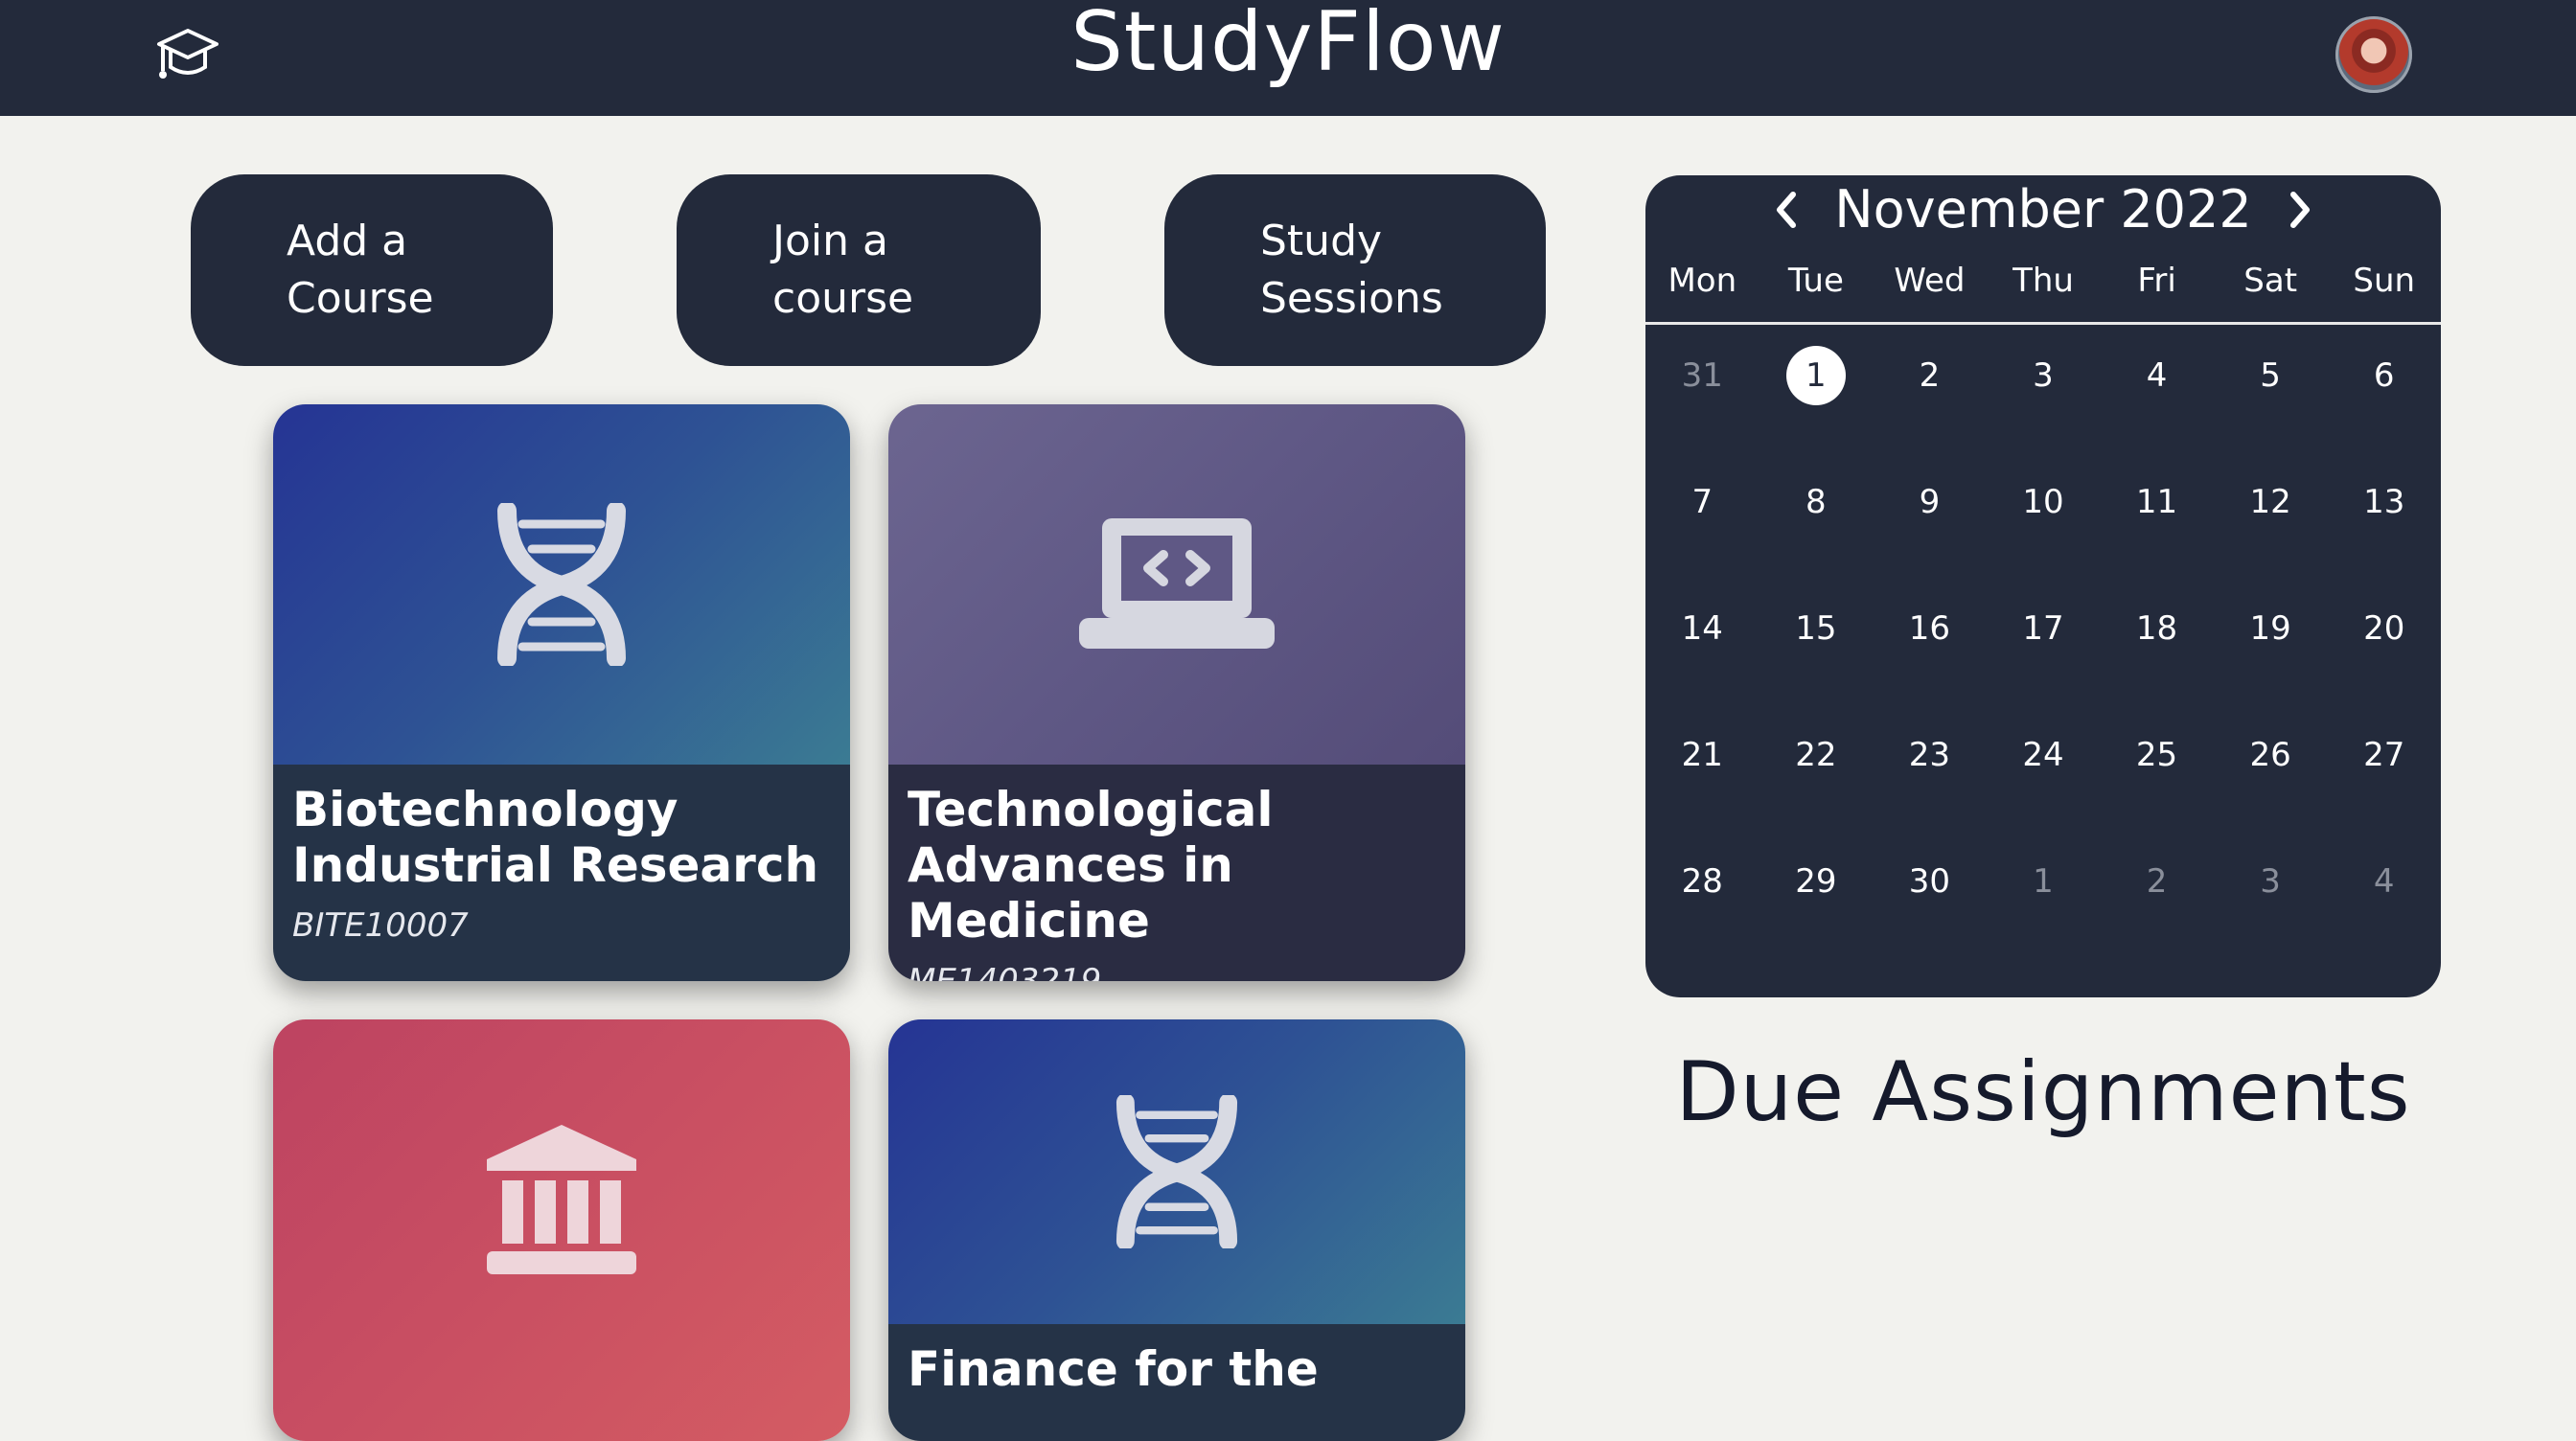 Image resolution: width=2576 pixels, height=1441 pixels. I want to click on join-course-label-line1: Join a, so click(830, 241).